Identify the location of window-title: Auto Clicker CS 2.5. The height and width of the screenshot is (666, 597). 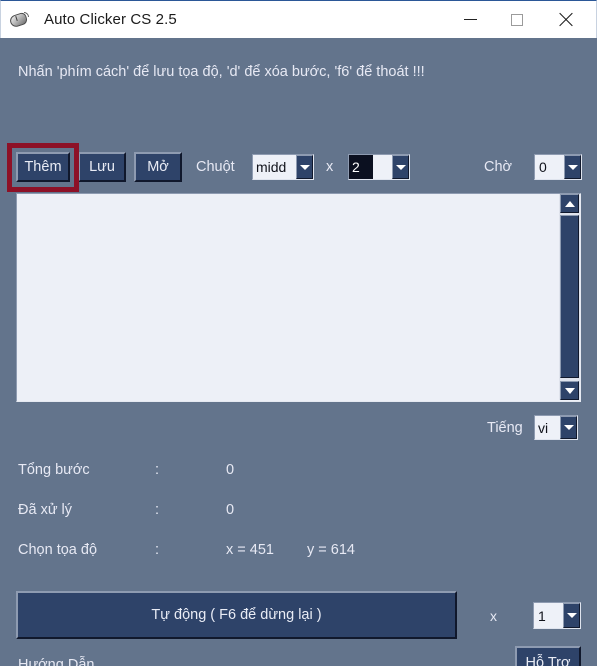
(110, 19).